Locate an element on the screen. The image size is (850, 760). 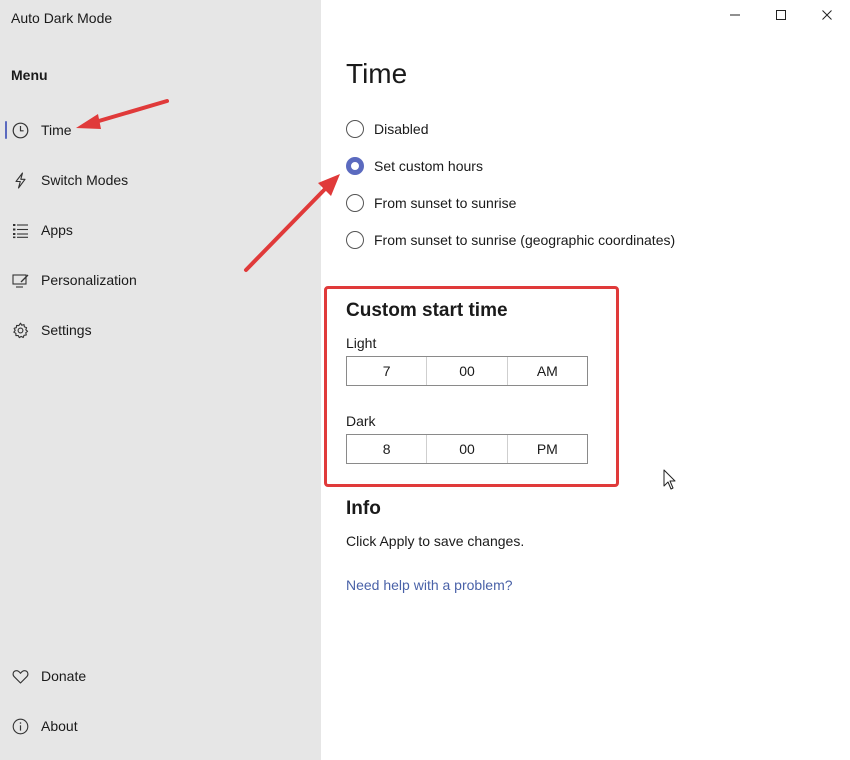
light-time-picker: 7 00 AM is located at coordinates (467, 371).